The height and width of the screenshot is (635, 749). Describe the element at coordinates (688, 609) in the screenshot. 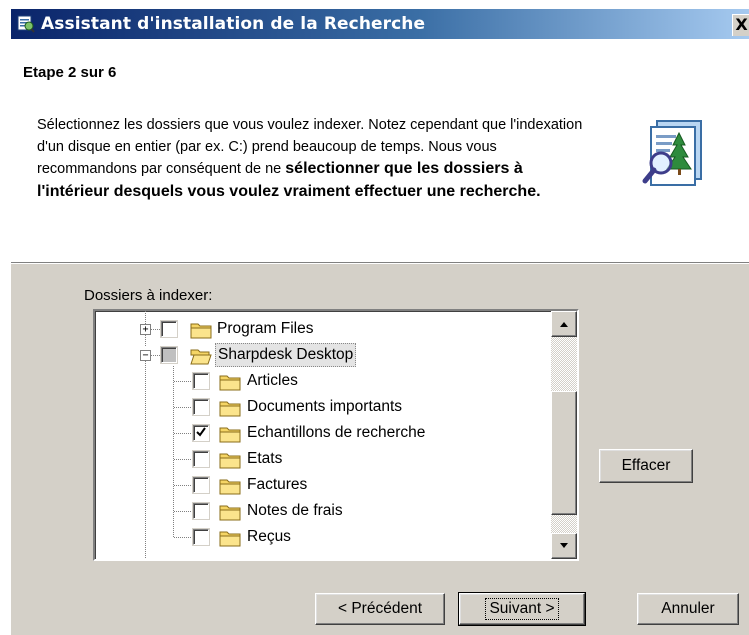

I see `cancel-button: Annuler` at that location.